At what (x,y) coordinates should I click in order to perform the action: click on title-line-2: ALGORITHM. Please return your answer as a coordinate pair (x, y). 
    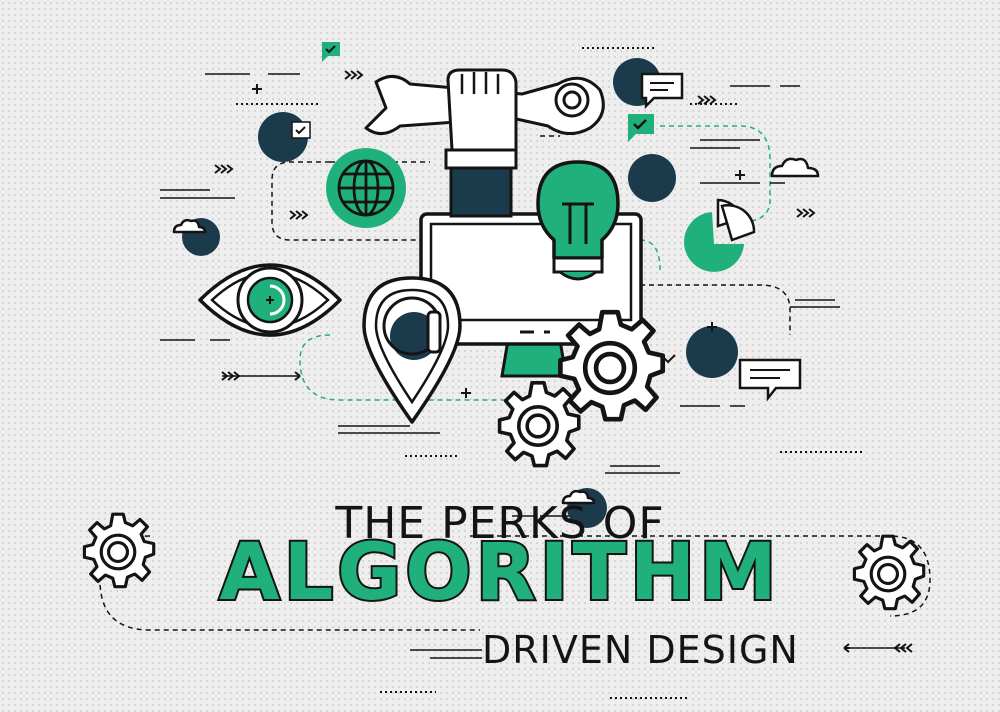
    Looking at the image, I should click on (499, 573).